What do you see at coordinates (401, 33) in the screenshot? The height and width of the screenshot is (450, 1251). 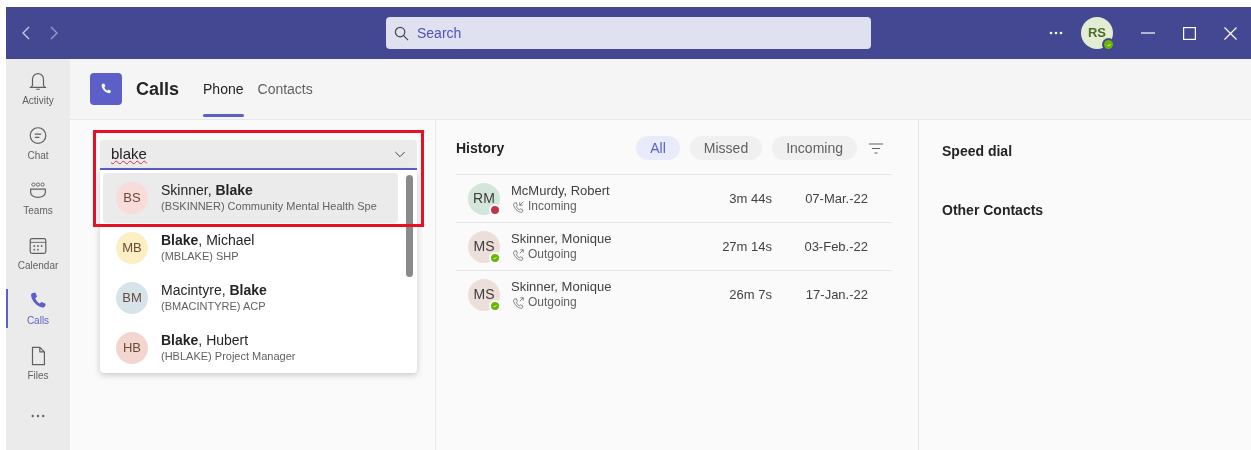 I see `search-icon` at bounding box center [401, 33].